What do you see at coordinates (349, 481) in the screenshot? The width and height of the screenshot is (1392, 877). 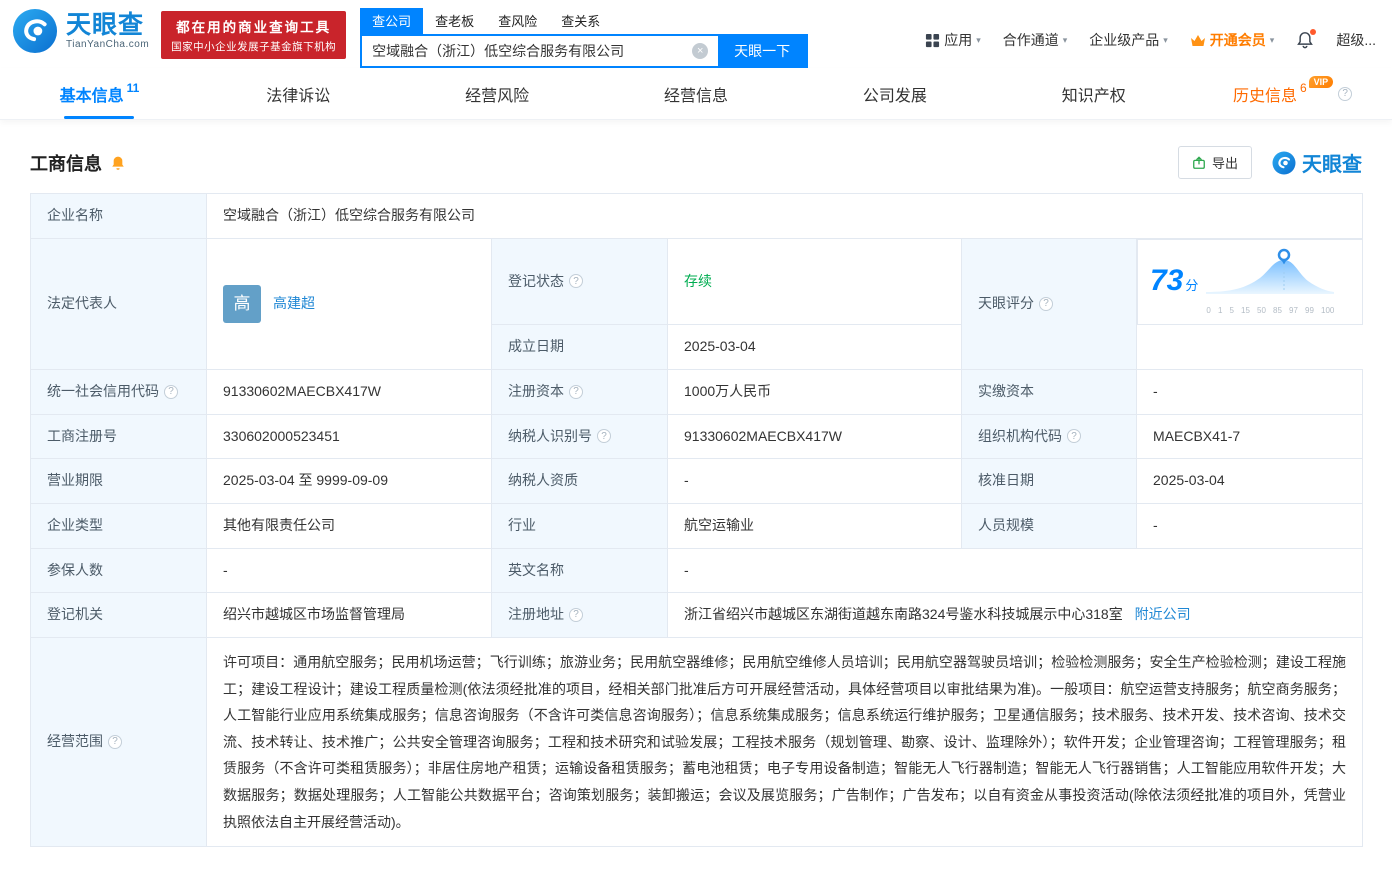 I see `field-value-business-term: 2025-03-04 至 9999-09-09` at bounding box center [349, 481].